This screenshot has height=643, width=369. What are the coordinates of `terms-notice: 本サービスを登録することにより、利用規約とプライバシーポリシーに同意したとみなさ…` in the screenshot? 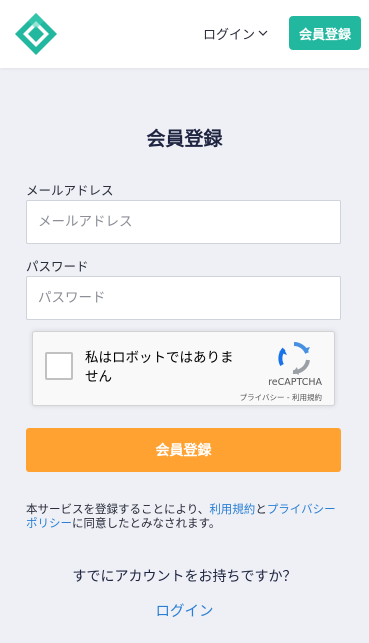 It's located at (185, 516).